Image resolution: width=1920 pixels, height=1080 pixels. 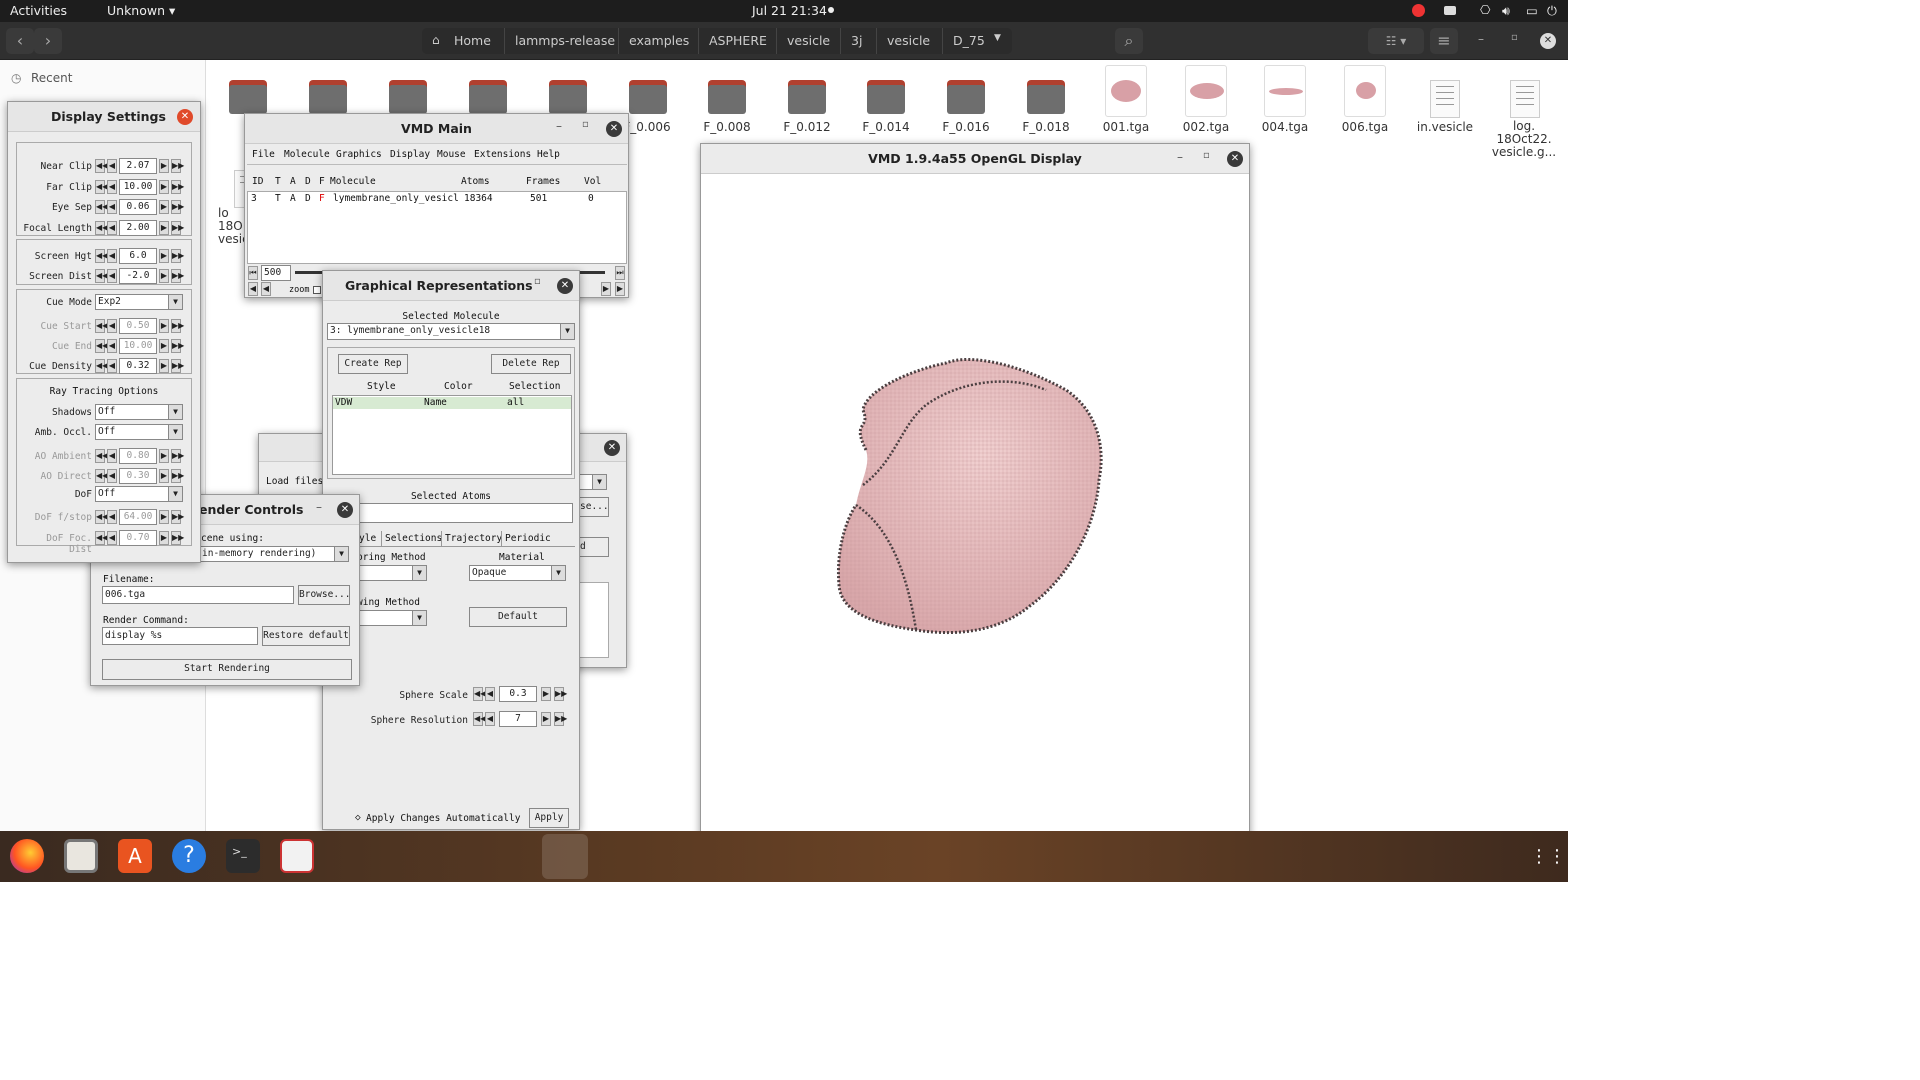 I want to click on display_settings-cue_rows-2-field: 0.32, so click(x=138, y=366).